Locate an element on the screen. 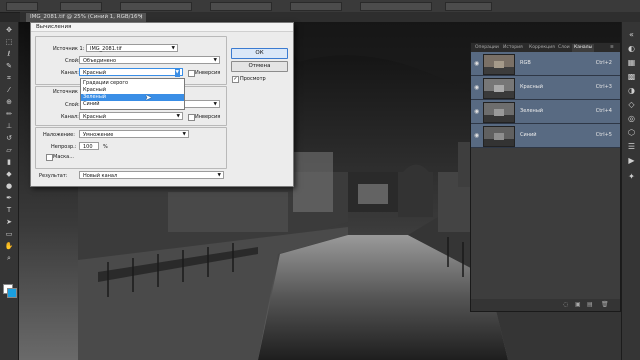  channel-name: Красный is located at coordinates (532, 87).